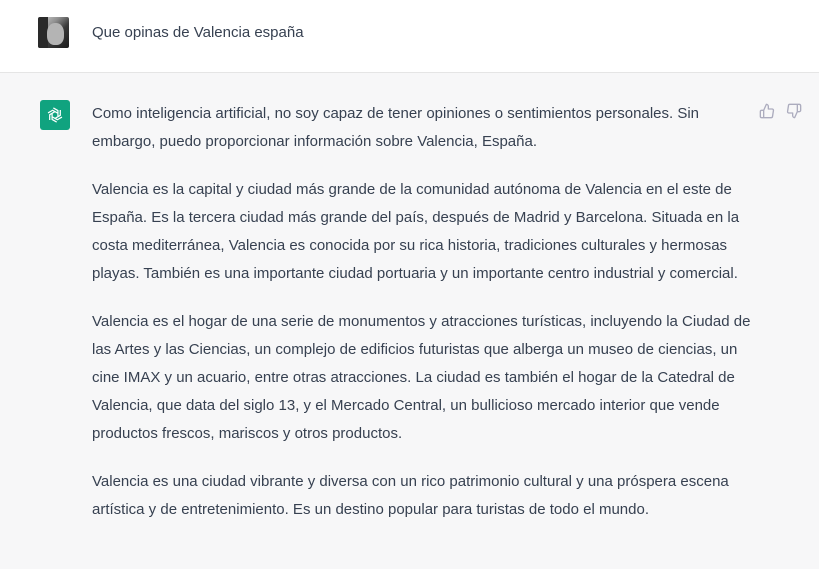  I want to click on thumbs-up-button, so click(767, 111).